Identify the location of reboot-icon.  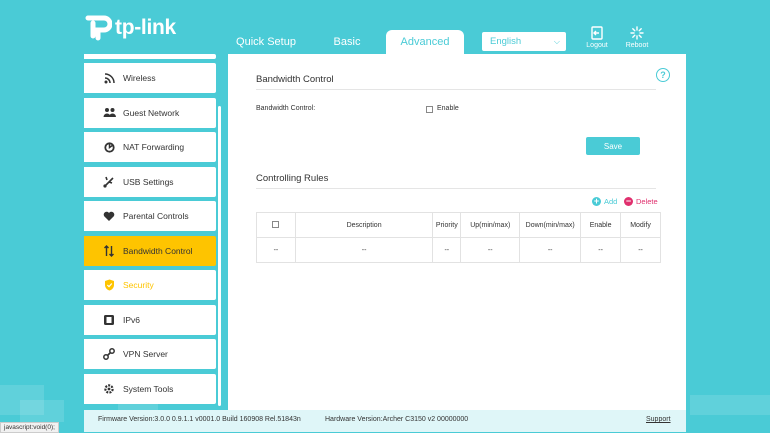
(637, 33).